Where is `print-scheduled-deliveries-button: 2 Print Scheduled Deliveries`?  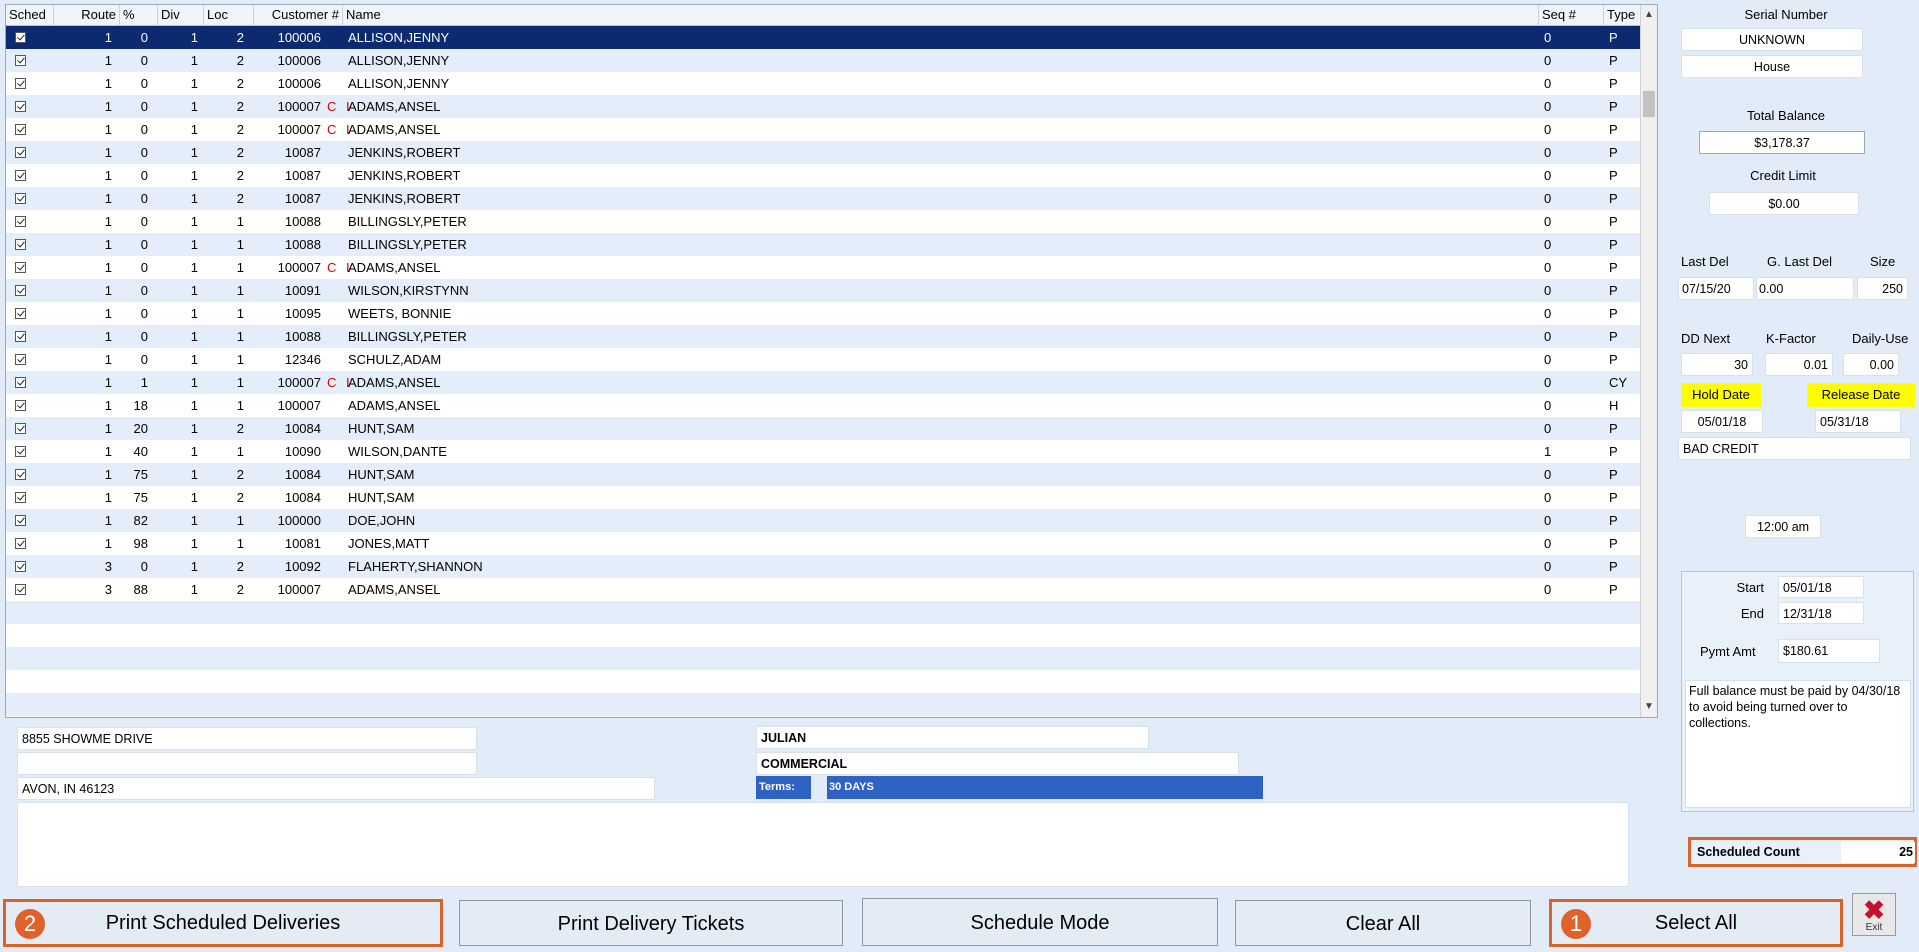
print-scheduled-deliveries-button: 2 Print Scheduled Deliveries is located at coordinates (223, 923).